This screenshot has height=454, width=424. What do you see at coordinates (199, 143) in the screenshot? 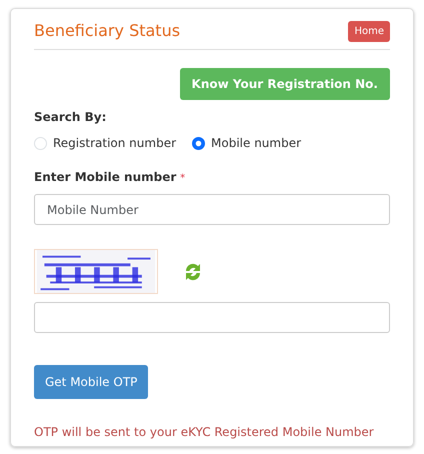
I see `radio-button` at bounding box center [199, 143].